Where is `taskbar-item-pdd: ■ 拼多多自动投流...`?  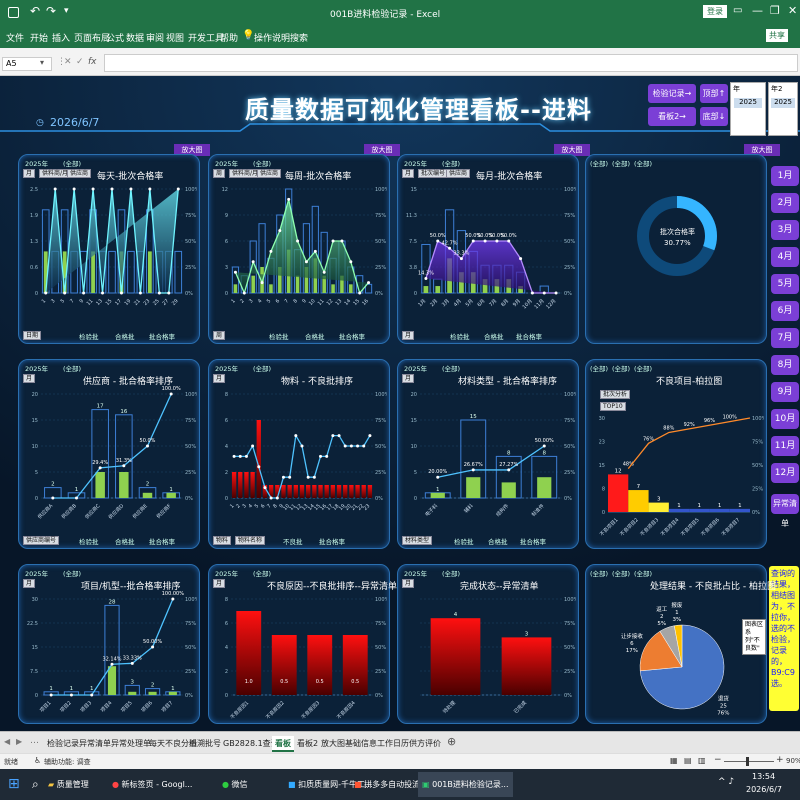
taskbar-item-pdd: ■ 拼多多自动投流... is located at coordinates (391, 784).